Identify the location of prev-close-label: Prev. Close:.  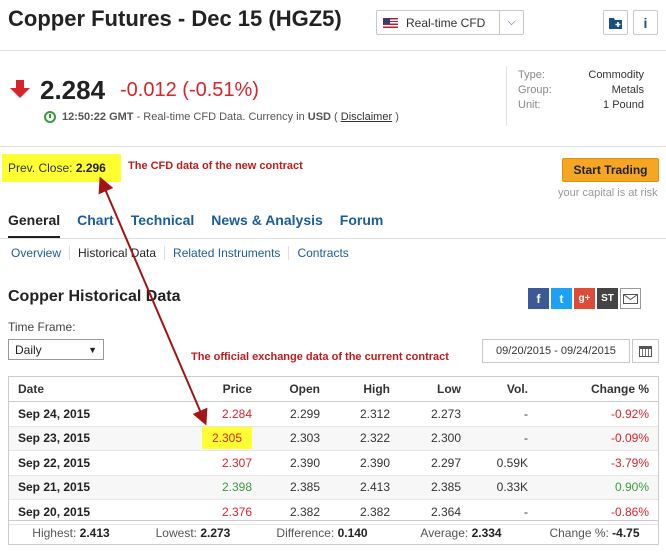
(42, 168).